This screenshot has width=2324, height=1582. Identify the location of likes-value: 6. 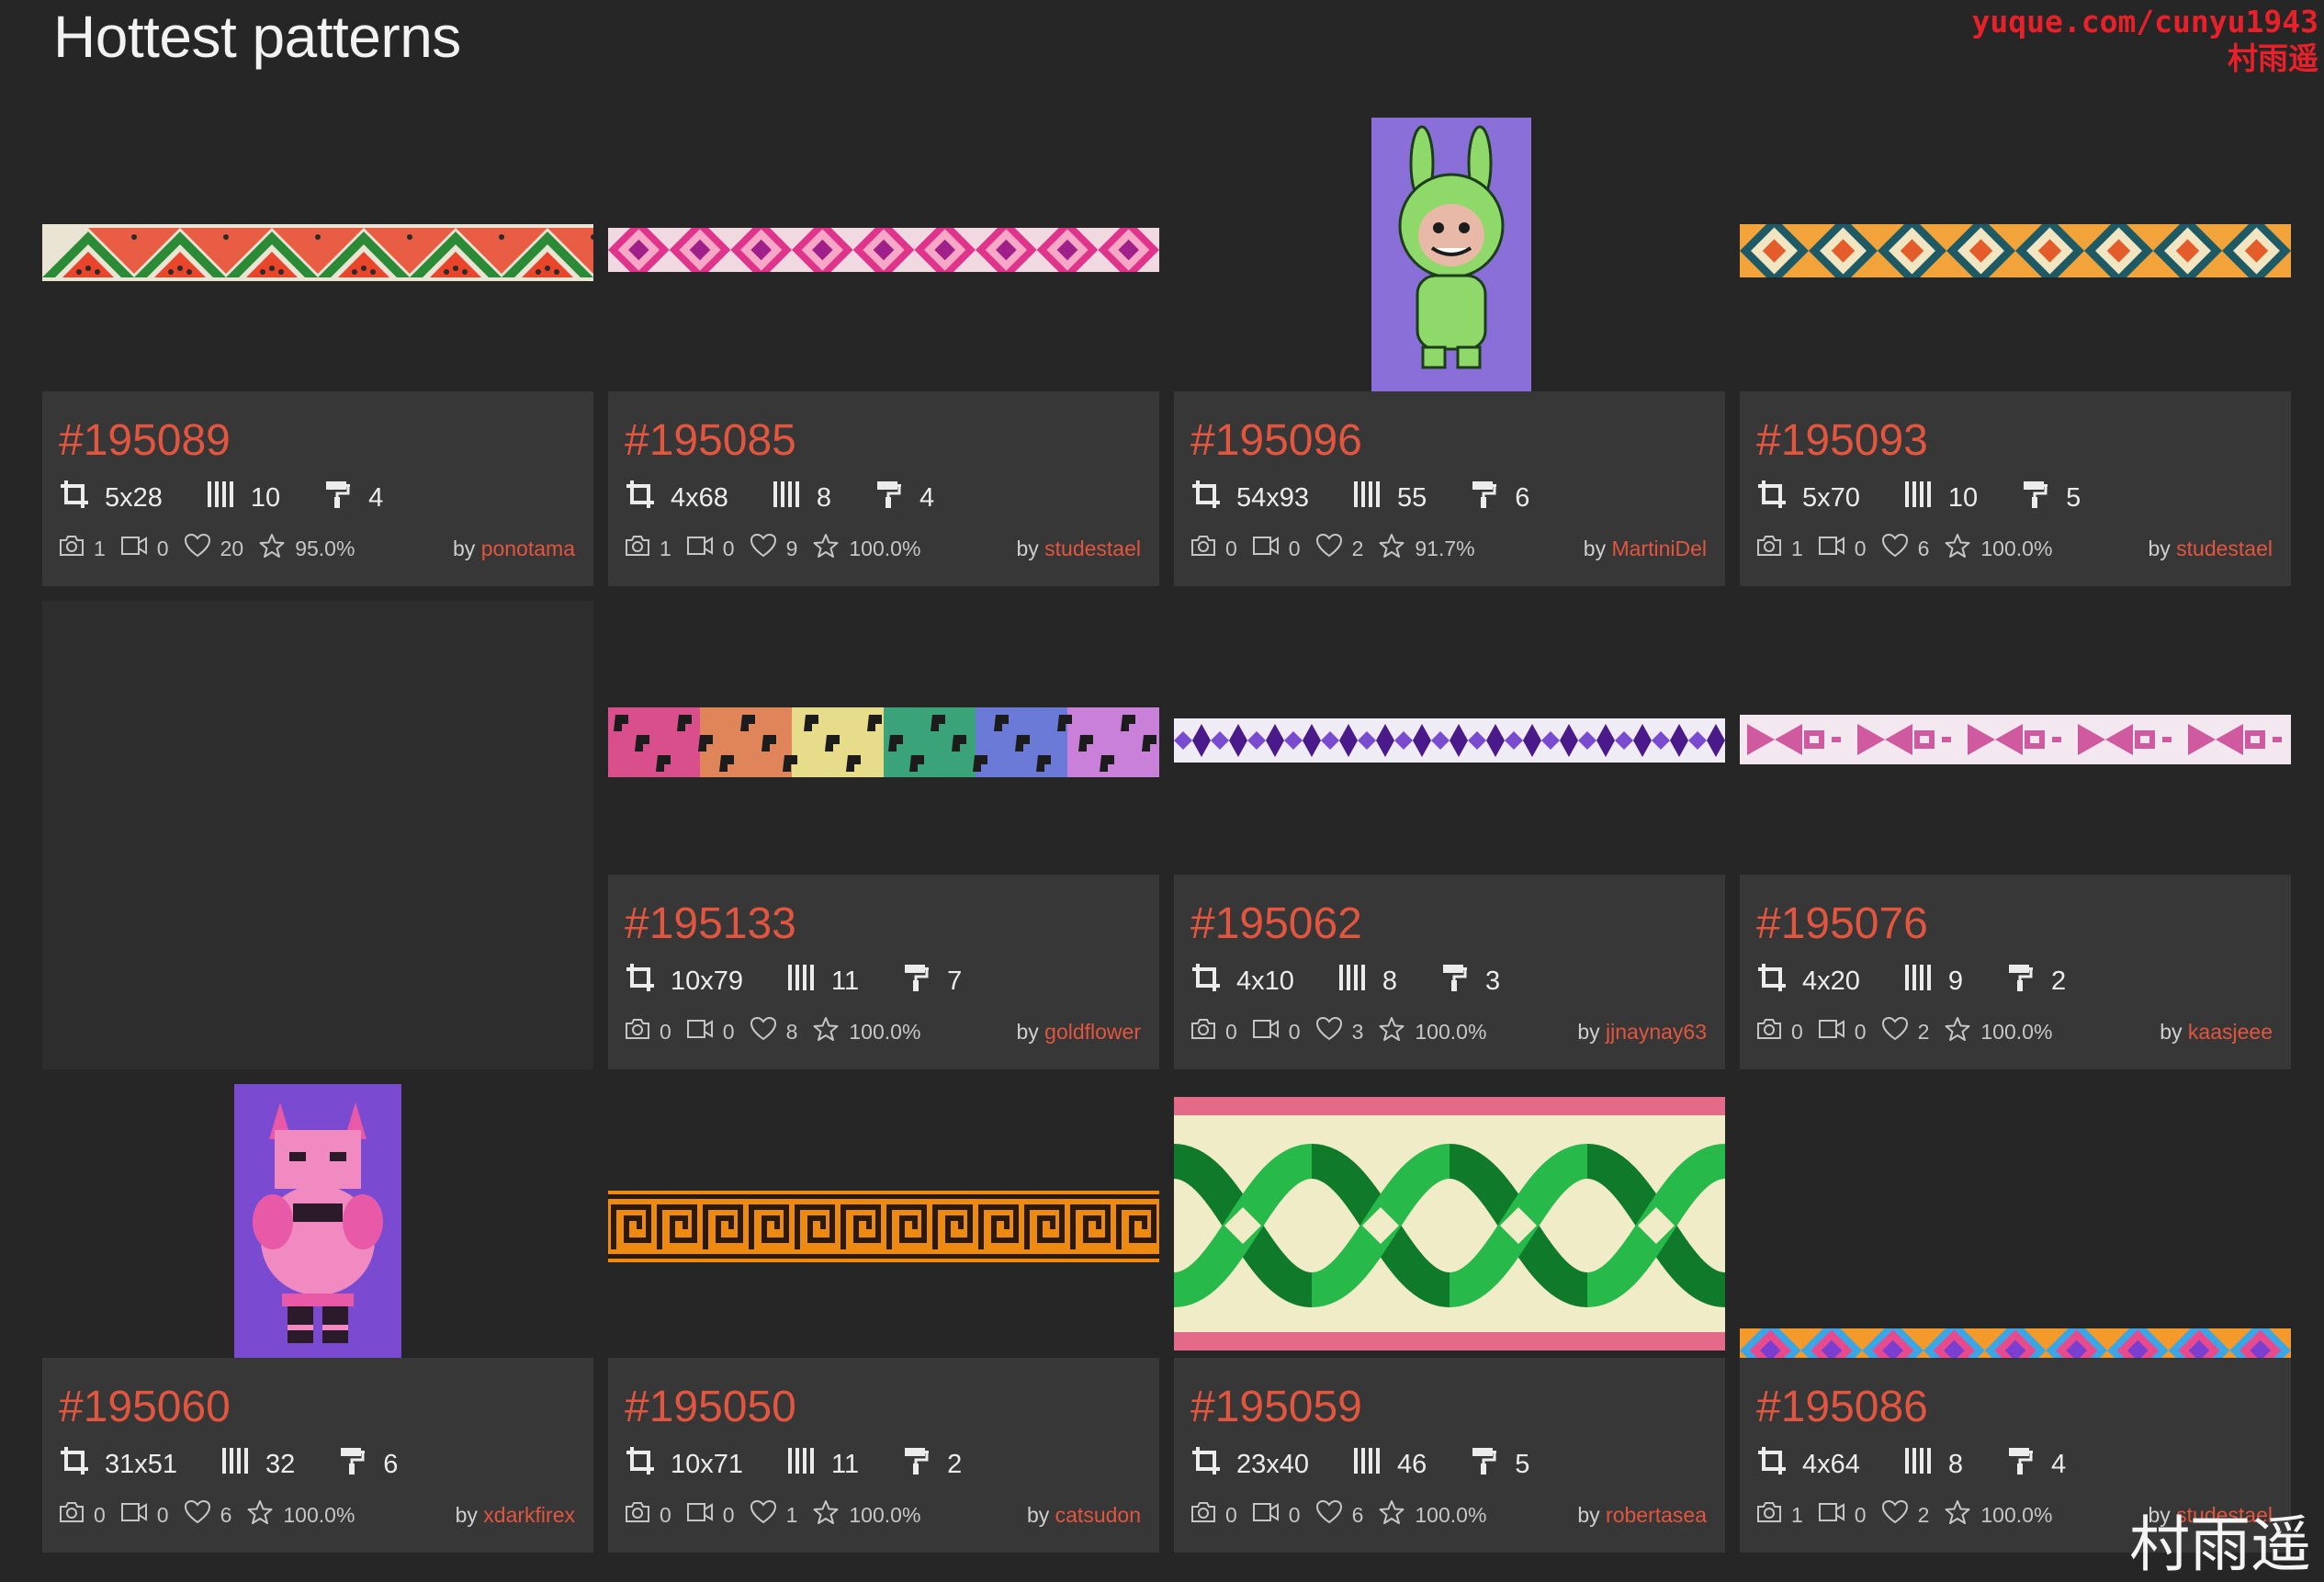
(1923, 548).